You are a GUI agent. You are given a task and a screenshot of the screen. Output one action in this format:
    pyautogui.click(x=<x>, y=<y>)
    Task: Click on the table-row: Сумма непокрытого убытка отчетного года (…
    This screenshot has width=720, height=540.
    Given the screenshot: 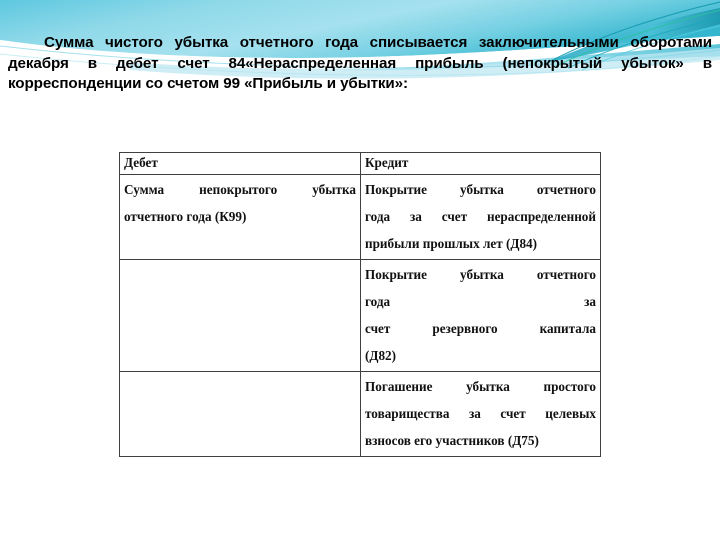 What is the action you would take?
    pyautogui.click(x=360, y=217)
    